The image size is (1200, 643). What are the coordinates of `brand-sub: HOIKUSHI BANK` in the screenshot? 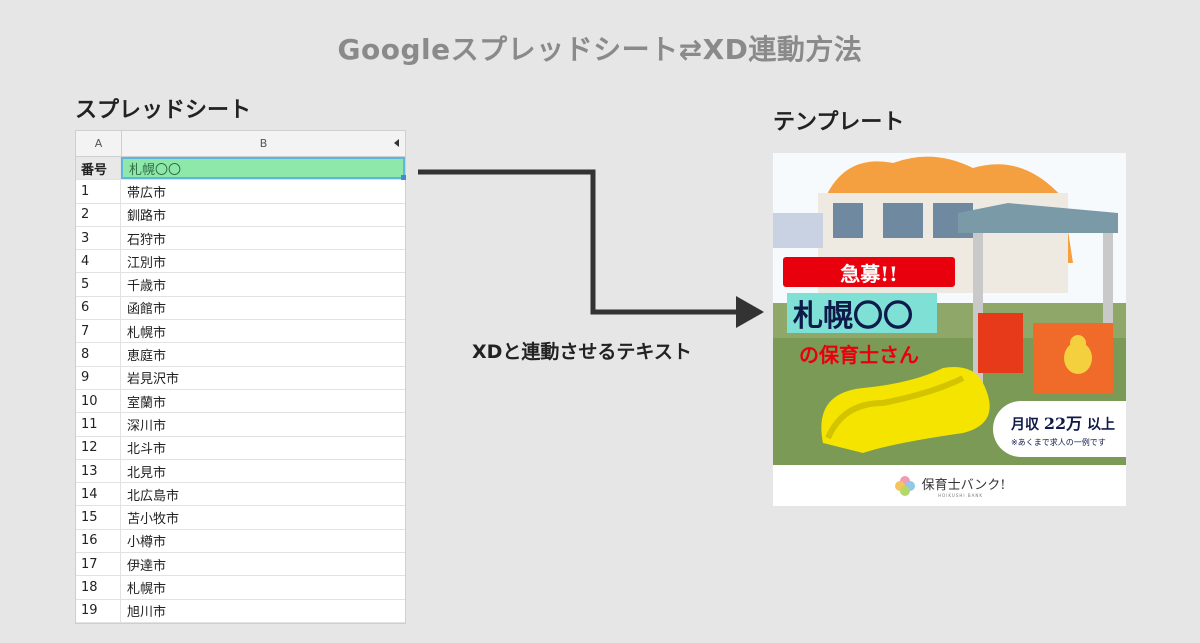 It's located at (960, 495).